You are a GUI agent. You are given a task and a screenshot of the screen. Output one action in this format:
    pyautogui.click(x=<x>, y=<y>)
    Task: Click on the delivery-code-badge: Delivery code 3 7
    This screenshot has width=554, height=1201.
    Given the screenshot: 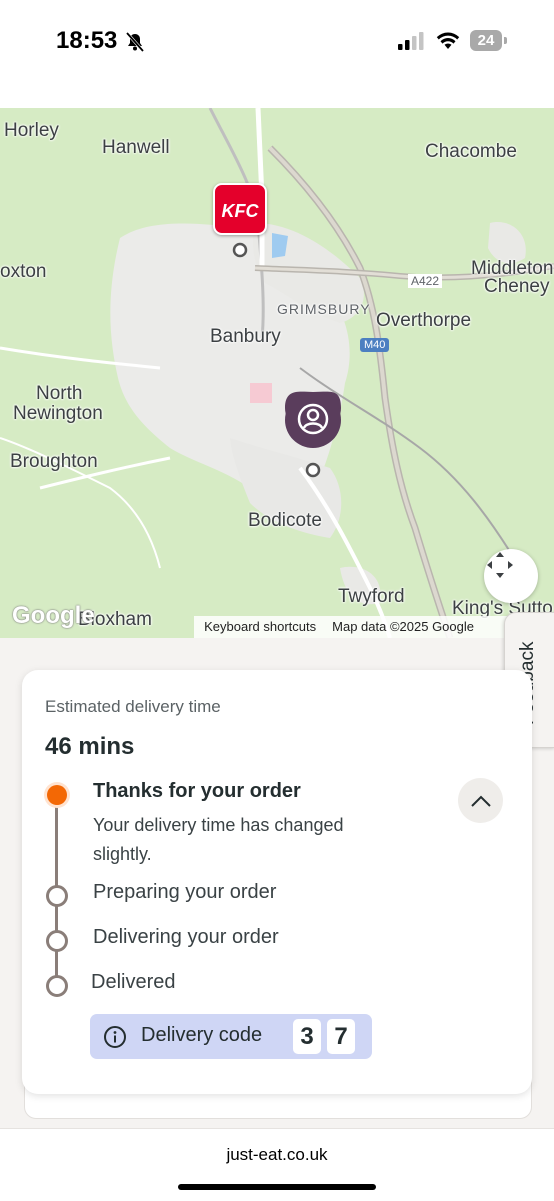 What is the action you would take?
    pyautogui.click(x=231, y=1036)
    